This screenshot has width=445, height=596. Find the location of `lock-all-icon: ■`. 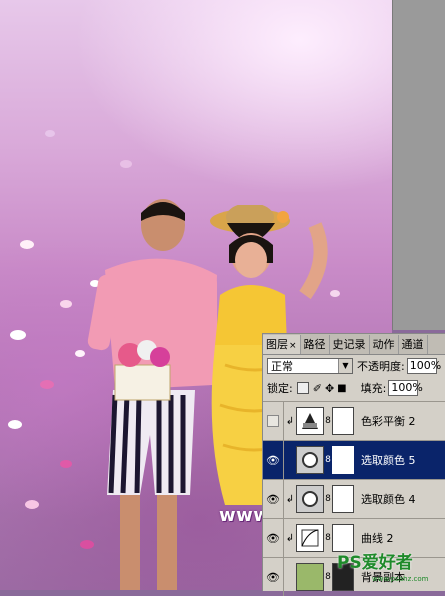

lock-all-icon: ■ is located at coordinates (341, 388).